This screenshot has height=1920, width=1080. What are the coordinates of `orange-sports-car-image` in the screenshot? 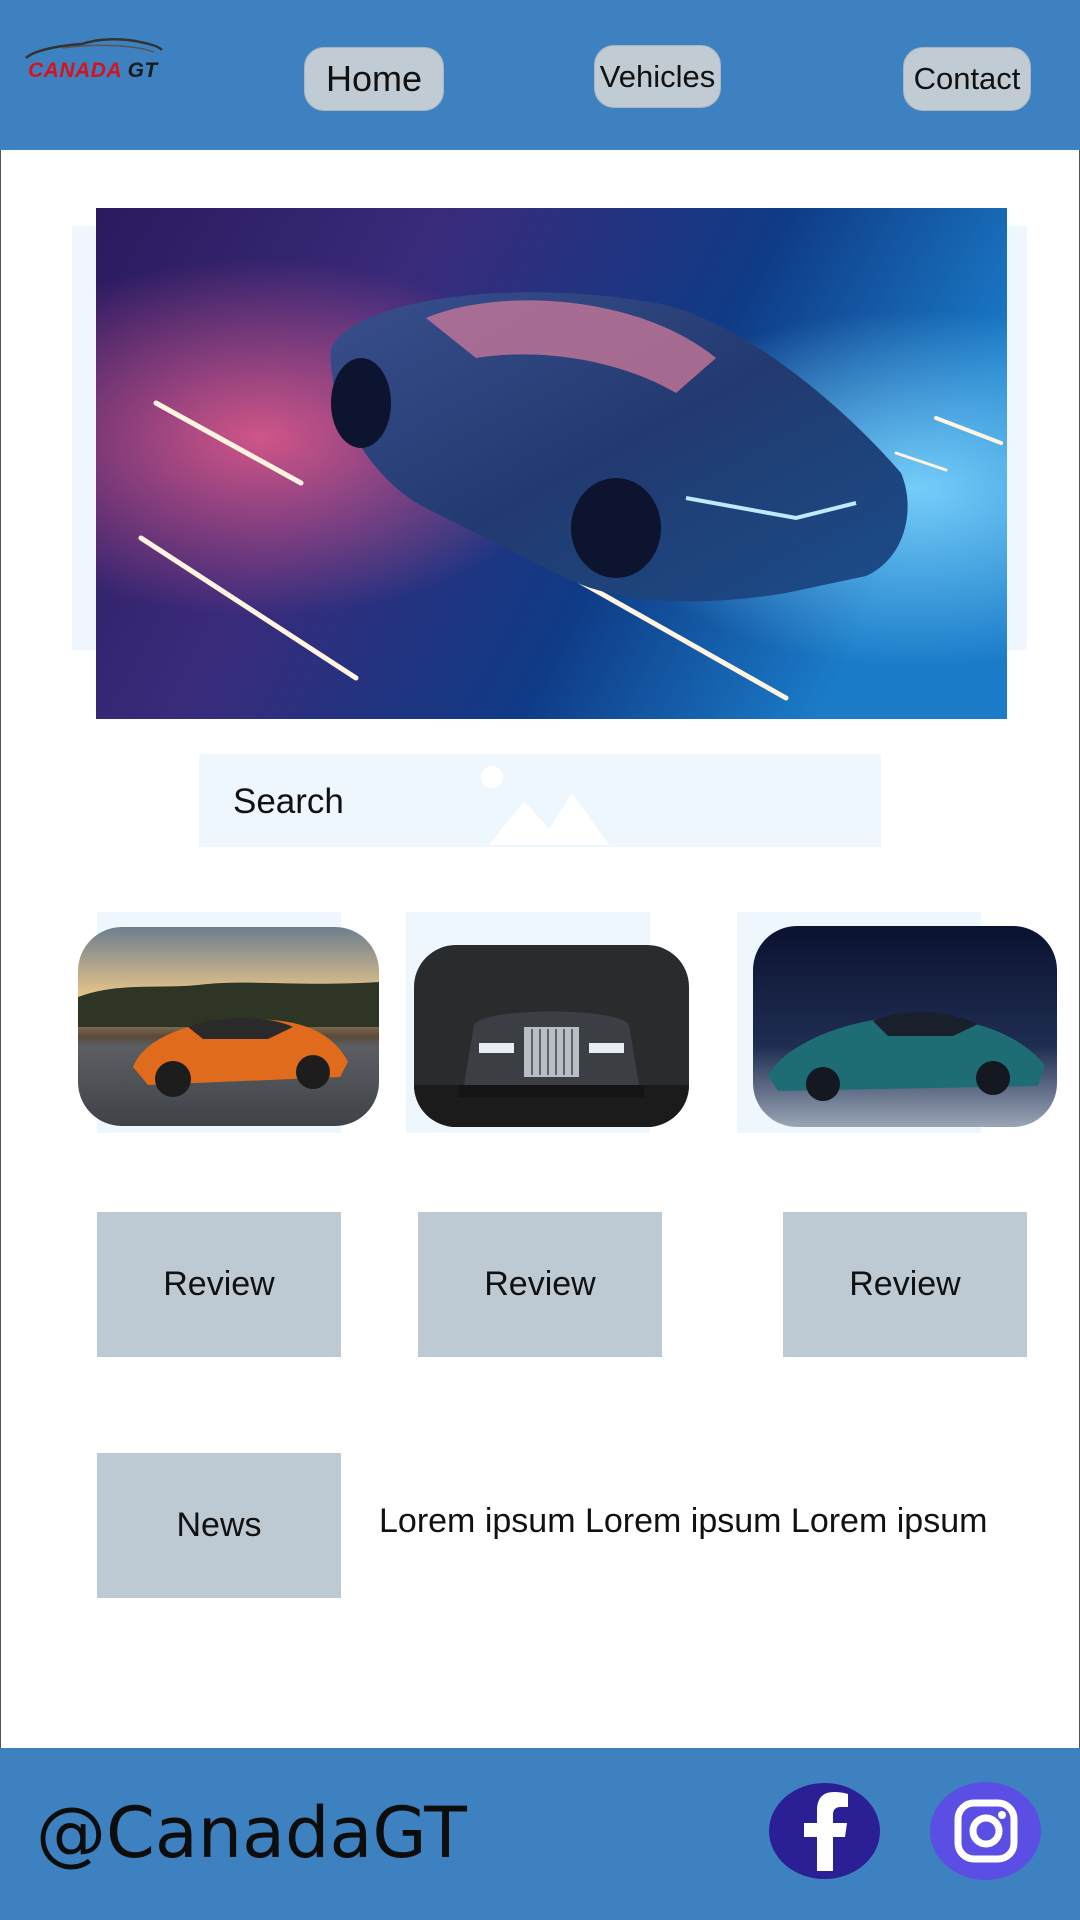 It's located at (228, 1026).